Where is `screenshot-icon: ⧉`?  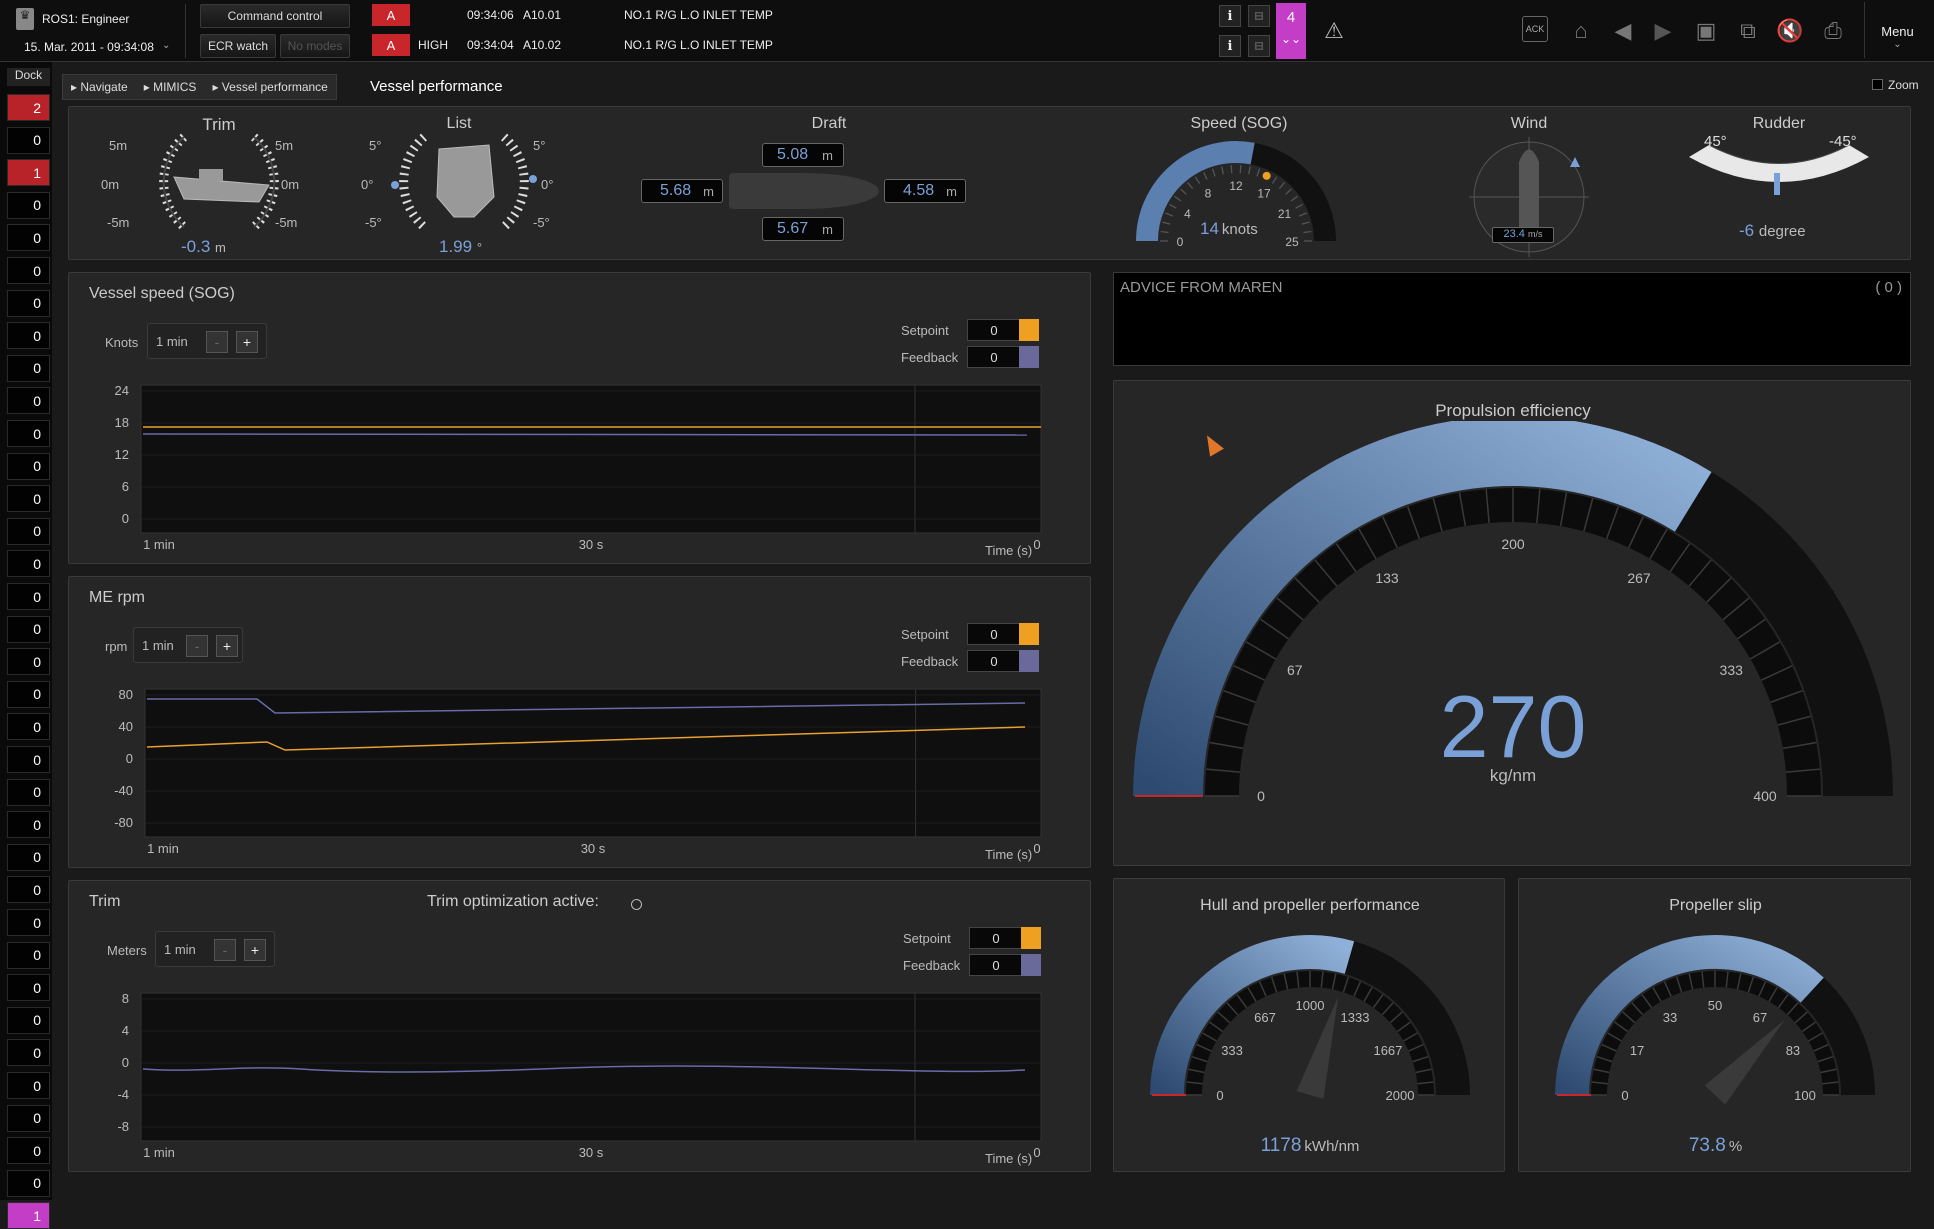 screenshot-icon: ⧉ is located at coordinates (1748, 31).